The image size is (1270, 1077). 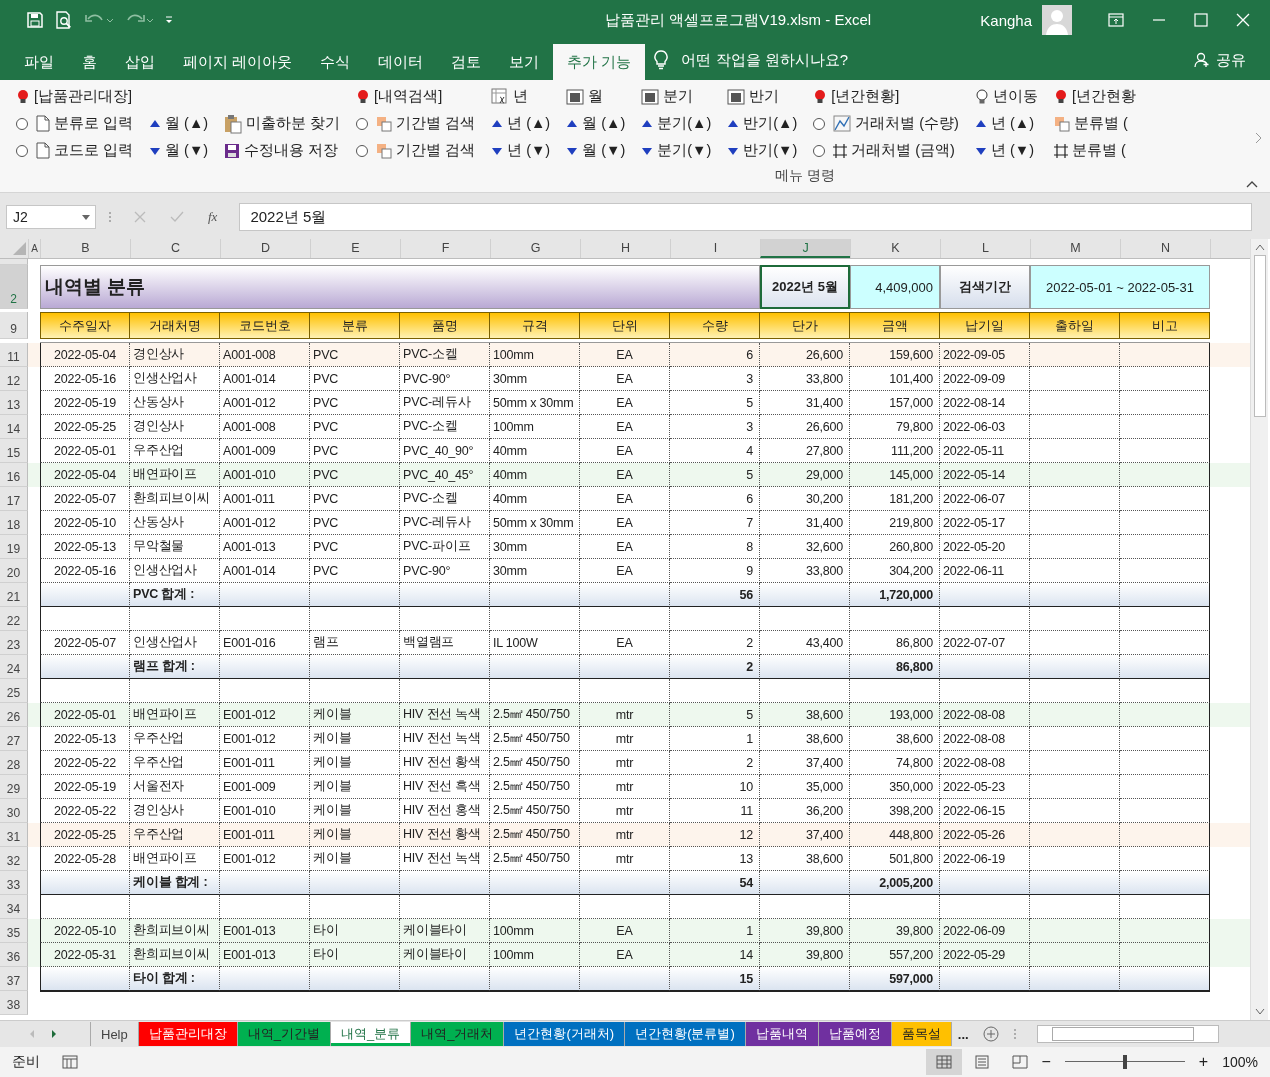 I want to click on column-header: G, so click(x=535, y=248).